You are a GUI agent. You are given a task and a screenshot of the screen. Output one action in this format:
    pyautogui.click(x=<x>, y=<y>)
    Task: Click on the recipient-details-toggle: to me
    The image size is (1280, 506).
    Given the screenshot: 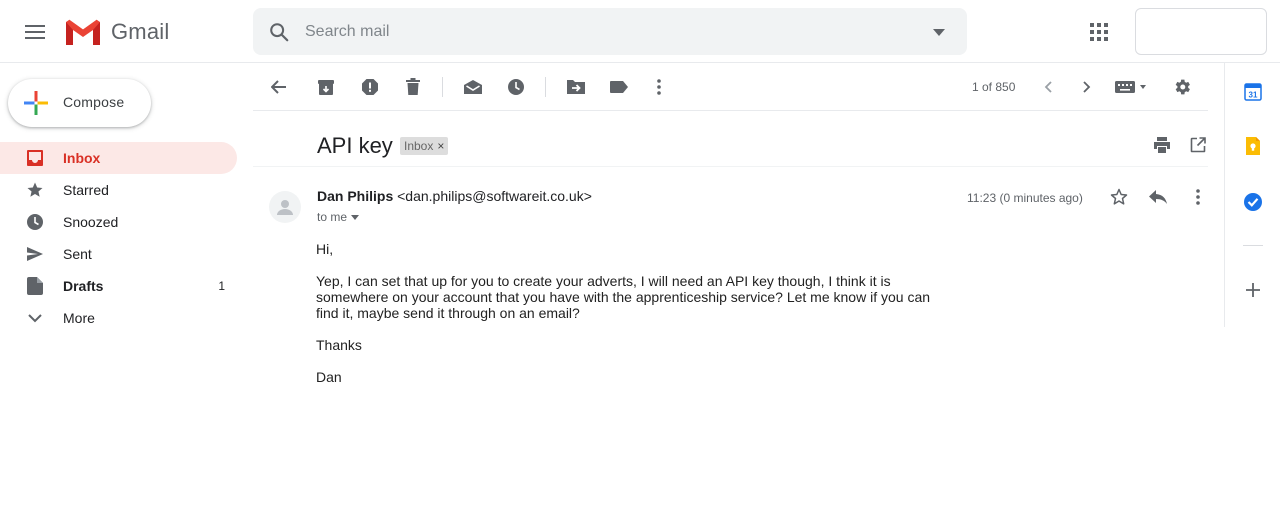 What is the action you would take?
    pyautogui.click(x=338, y=217)
    